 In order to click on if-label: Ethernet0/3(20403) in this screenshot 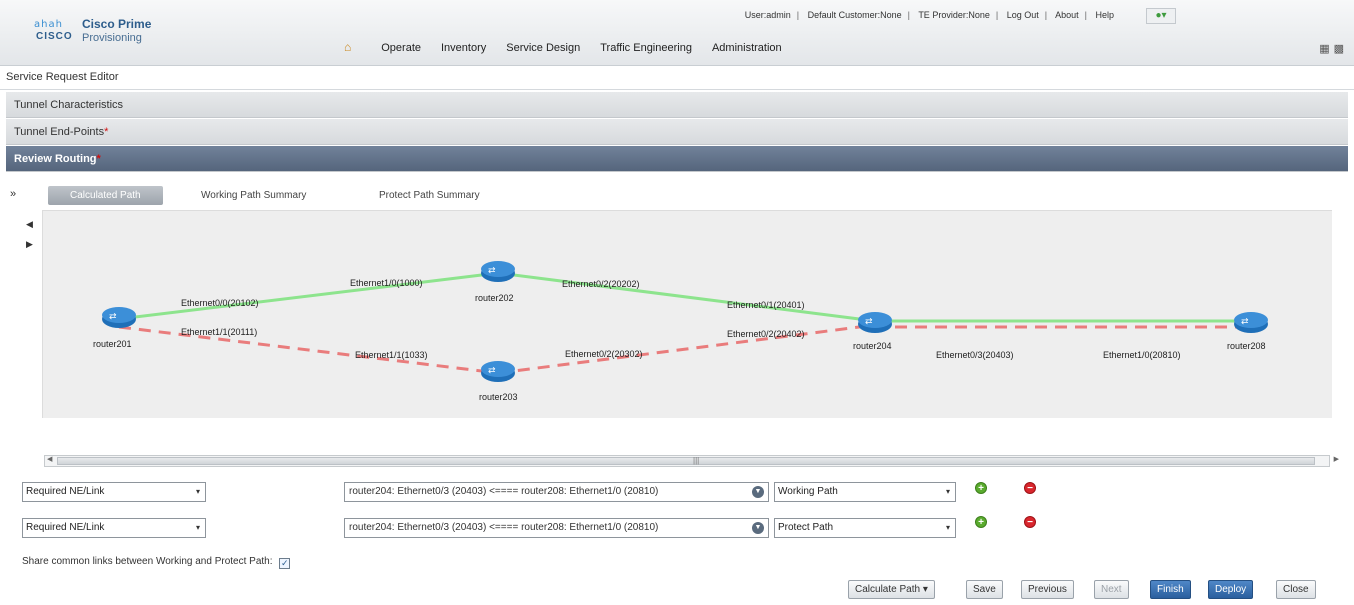, I will do `click(975, 355)`.